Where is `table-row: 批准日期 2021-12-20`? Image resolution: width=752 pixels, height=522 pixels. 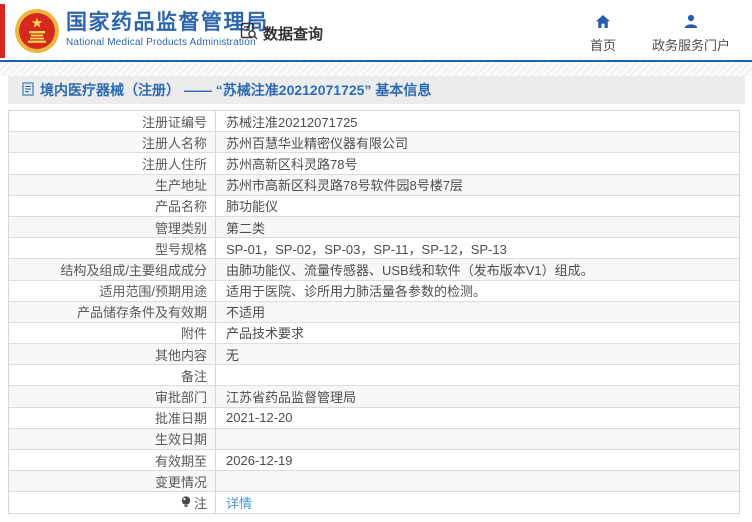 table-row: 批准日期 2021-12-20 is located at coordinates (374, 418).